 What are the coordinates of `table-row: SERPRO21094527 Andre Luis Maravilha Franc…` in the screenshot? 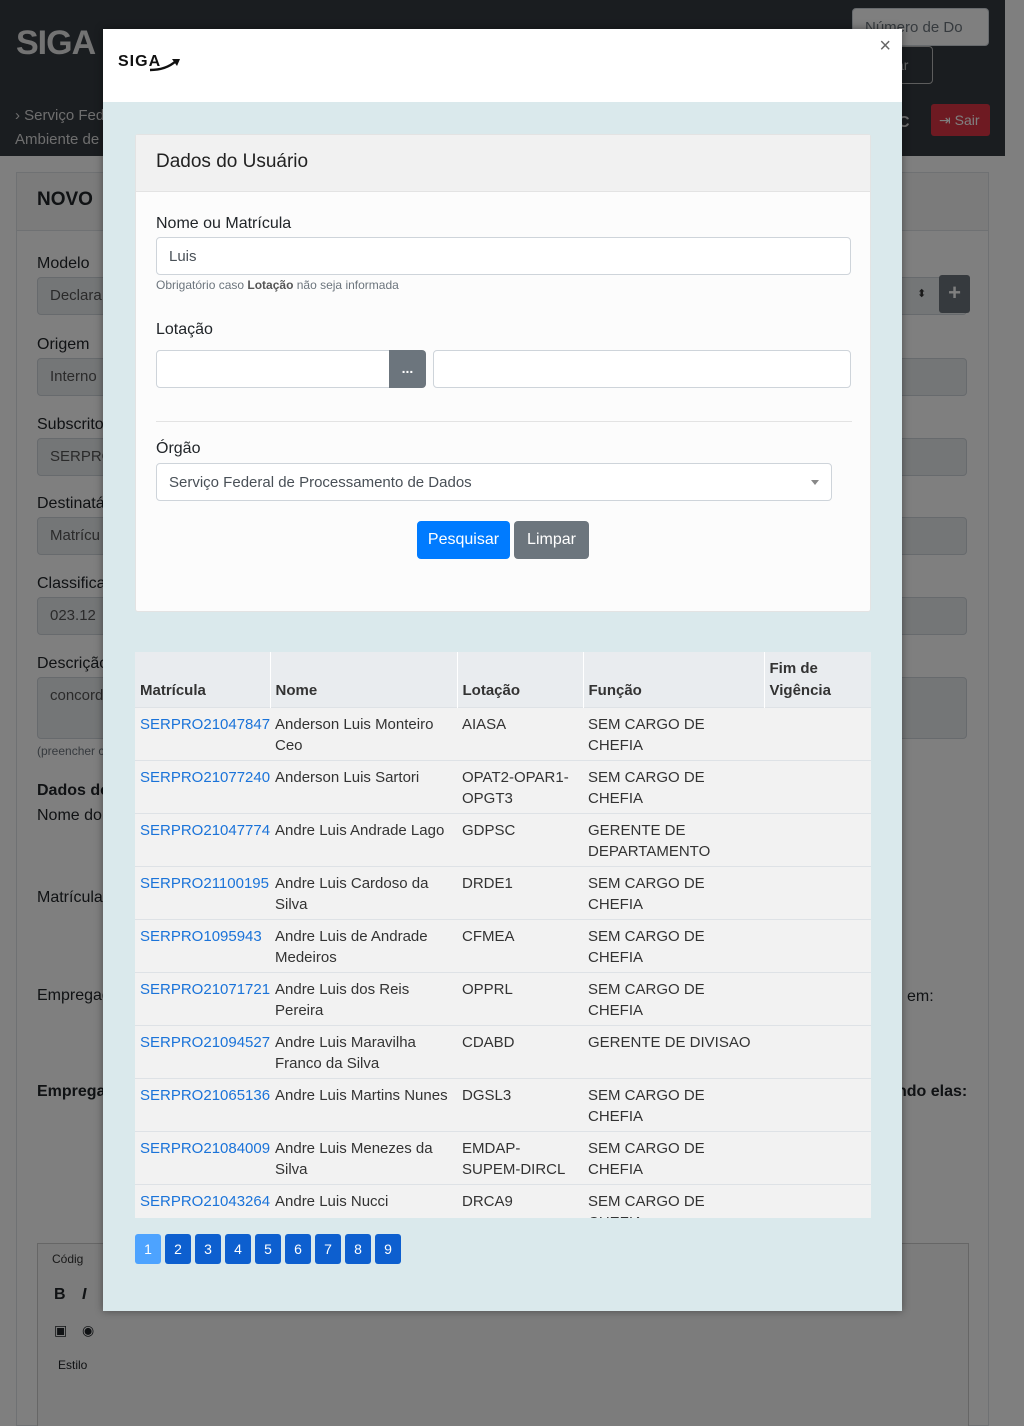 It's located at (503, 1051).